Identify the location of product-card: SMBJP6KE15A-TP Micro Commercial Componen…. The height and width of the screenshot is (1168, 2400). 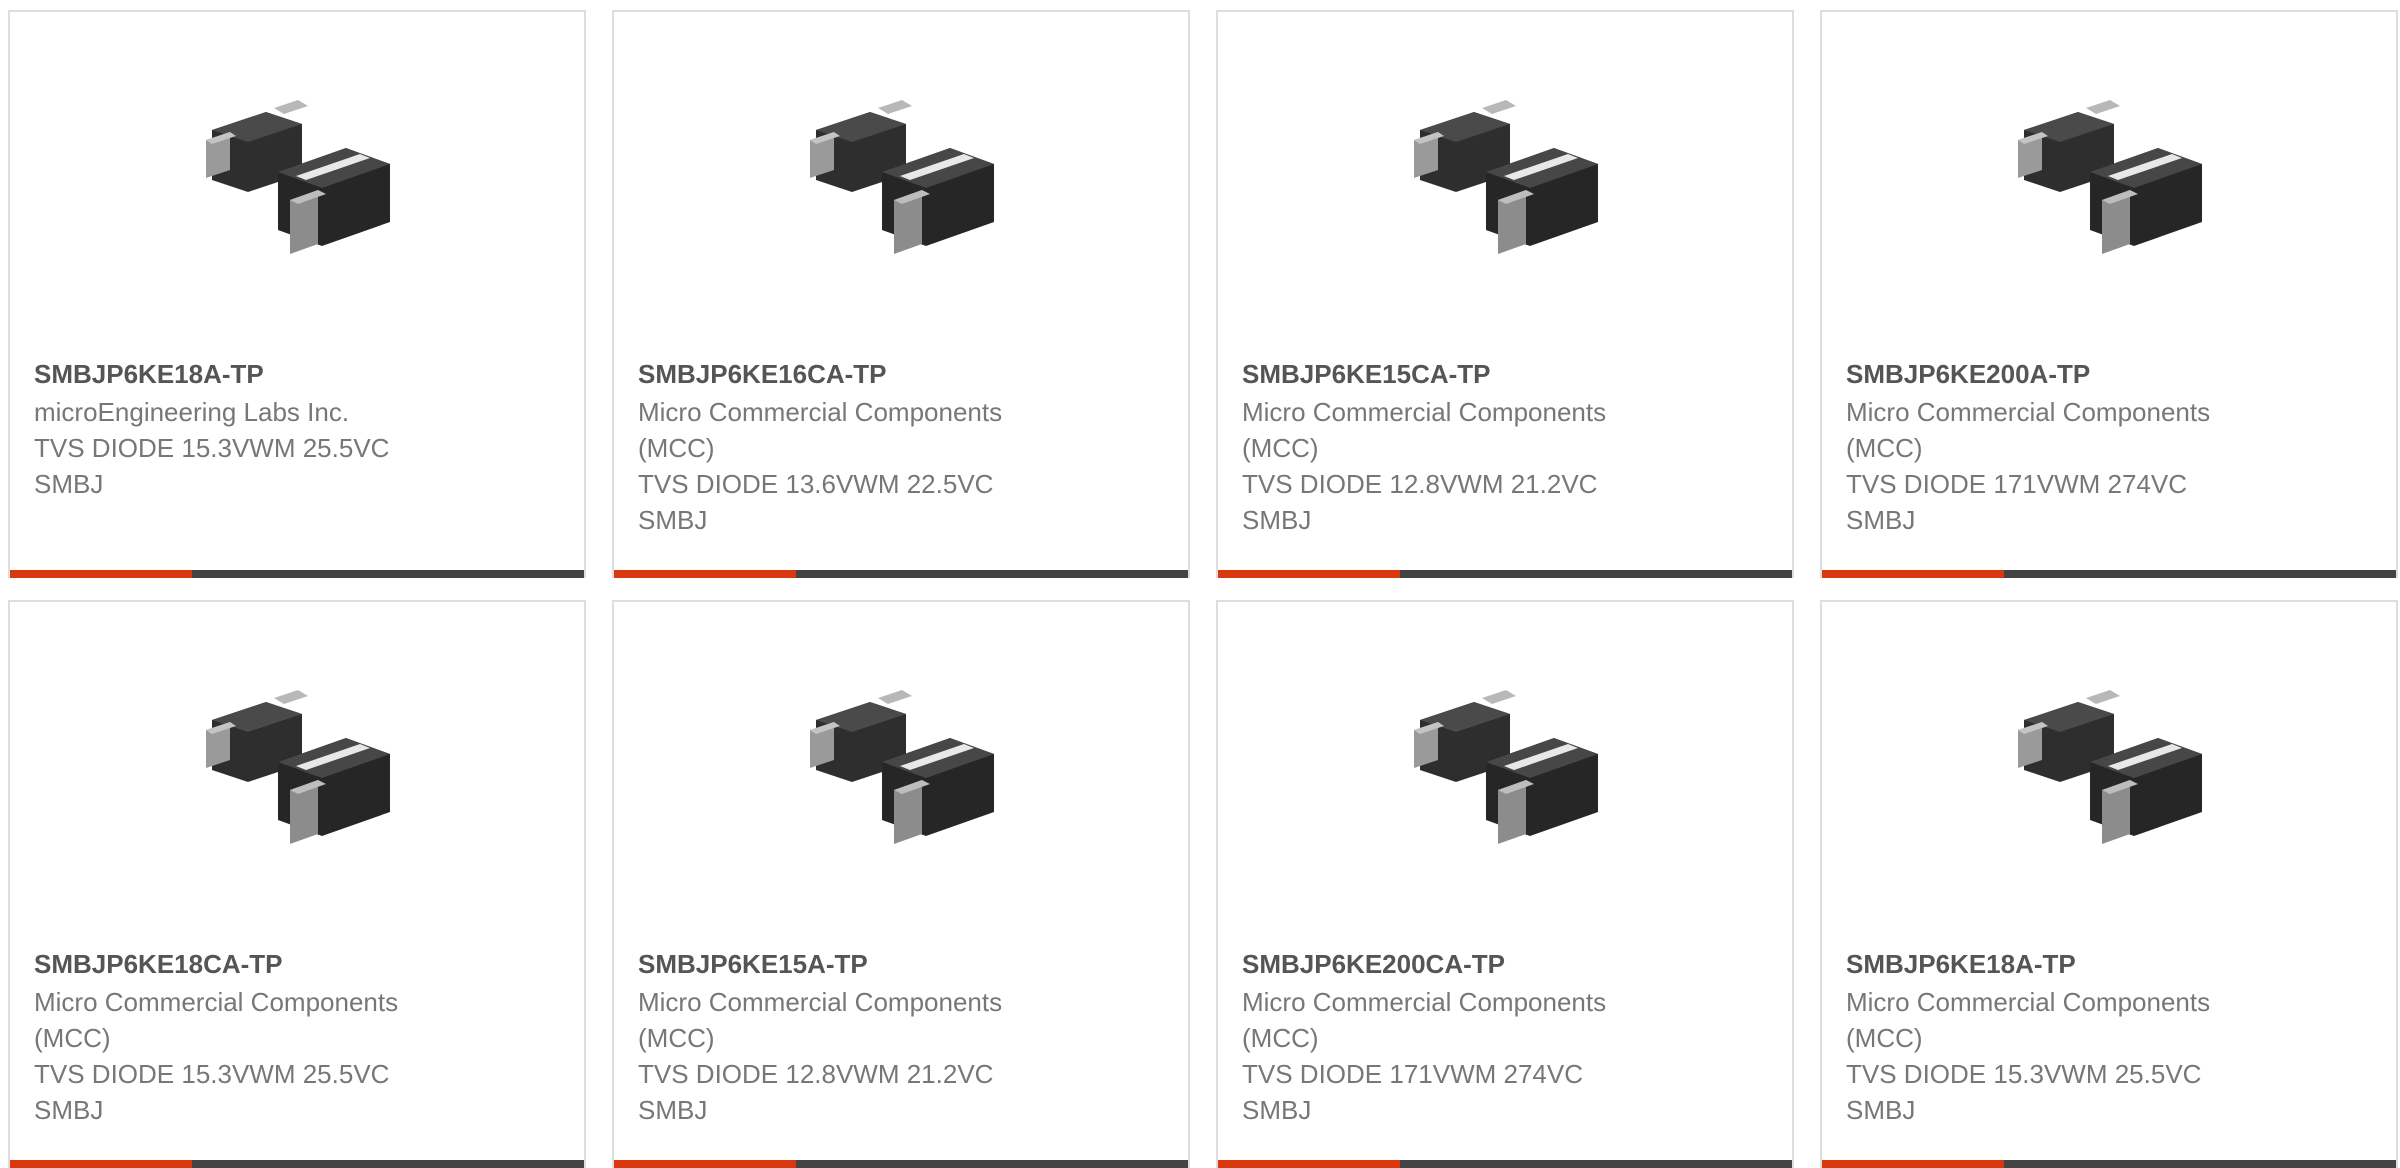
(901, 884).